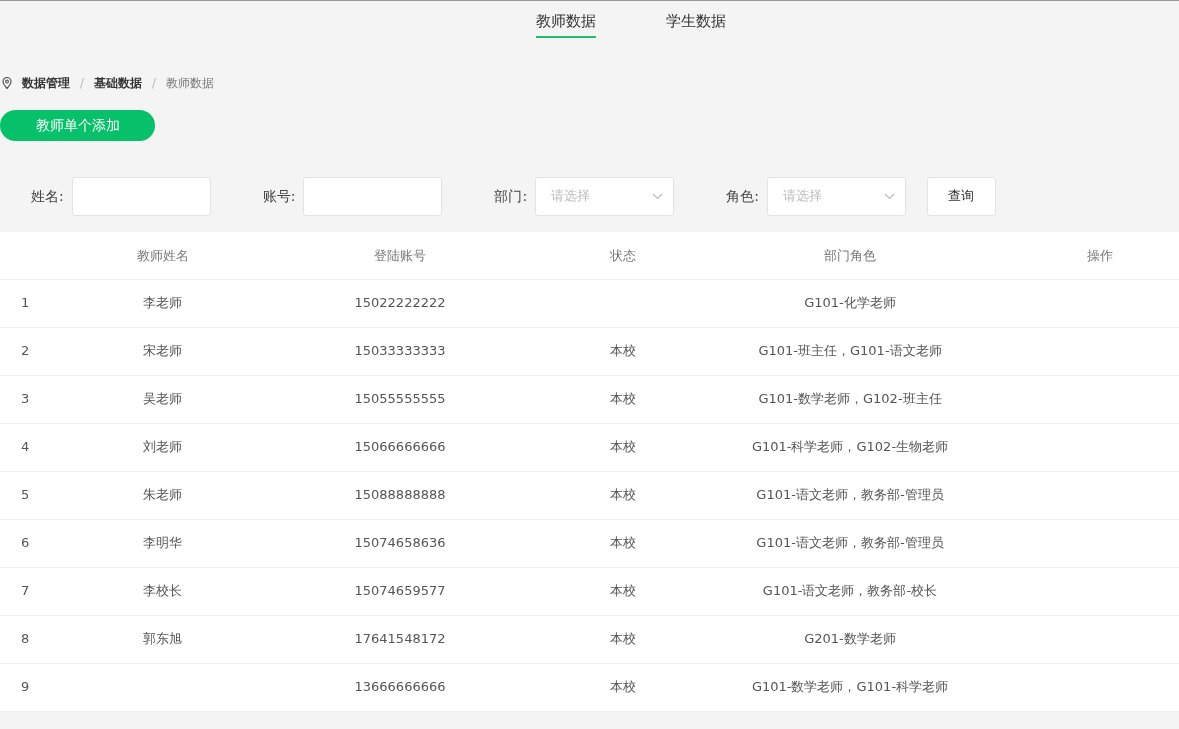  I want to click on table-cell: G101-科学老师，G102-生物老师, so click(850, 447).